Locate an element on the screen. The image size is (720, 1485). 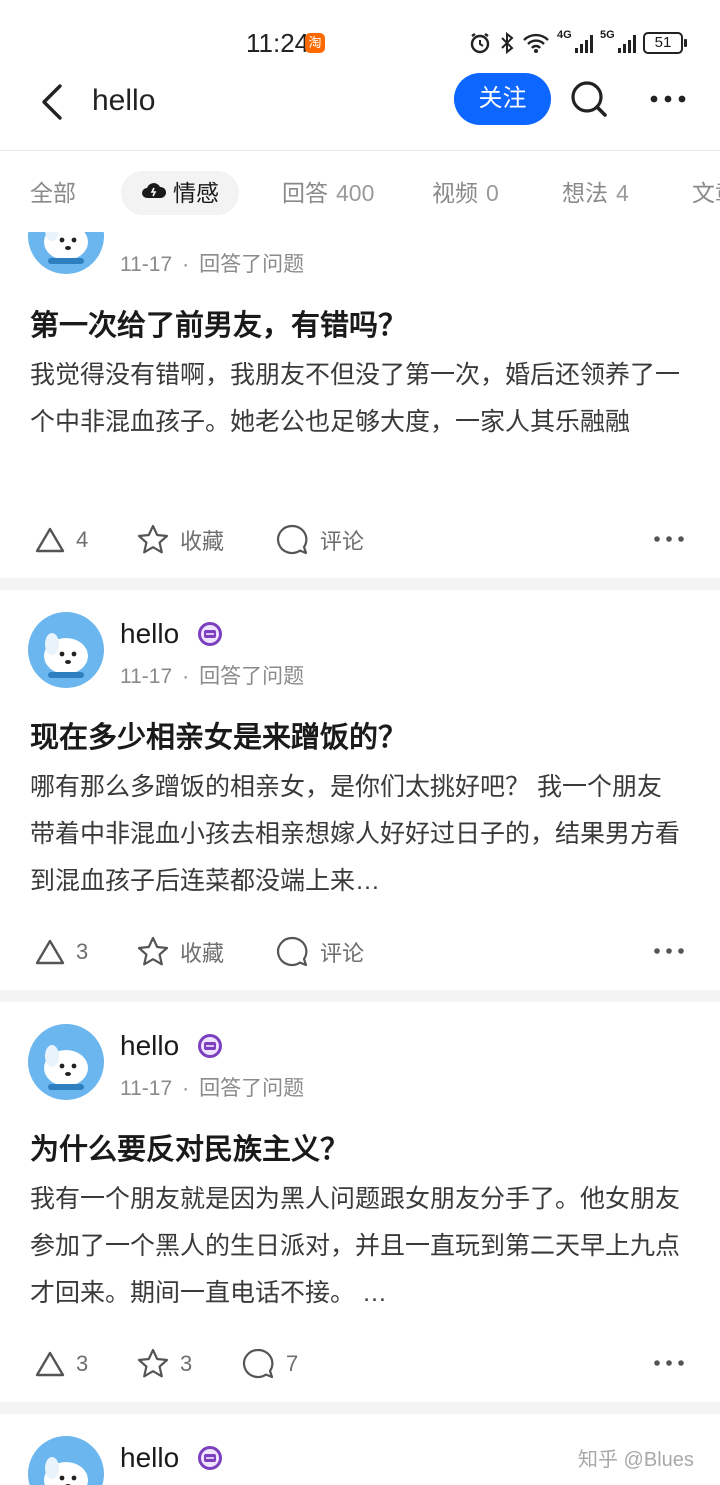
more-options-button is located at coordinates (668, 99).